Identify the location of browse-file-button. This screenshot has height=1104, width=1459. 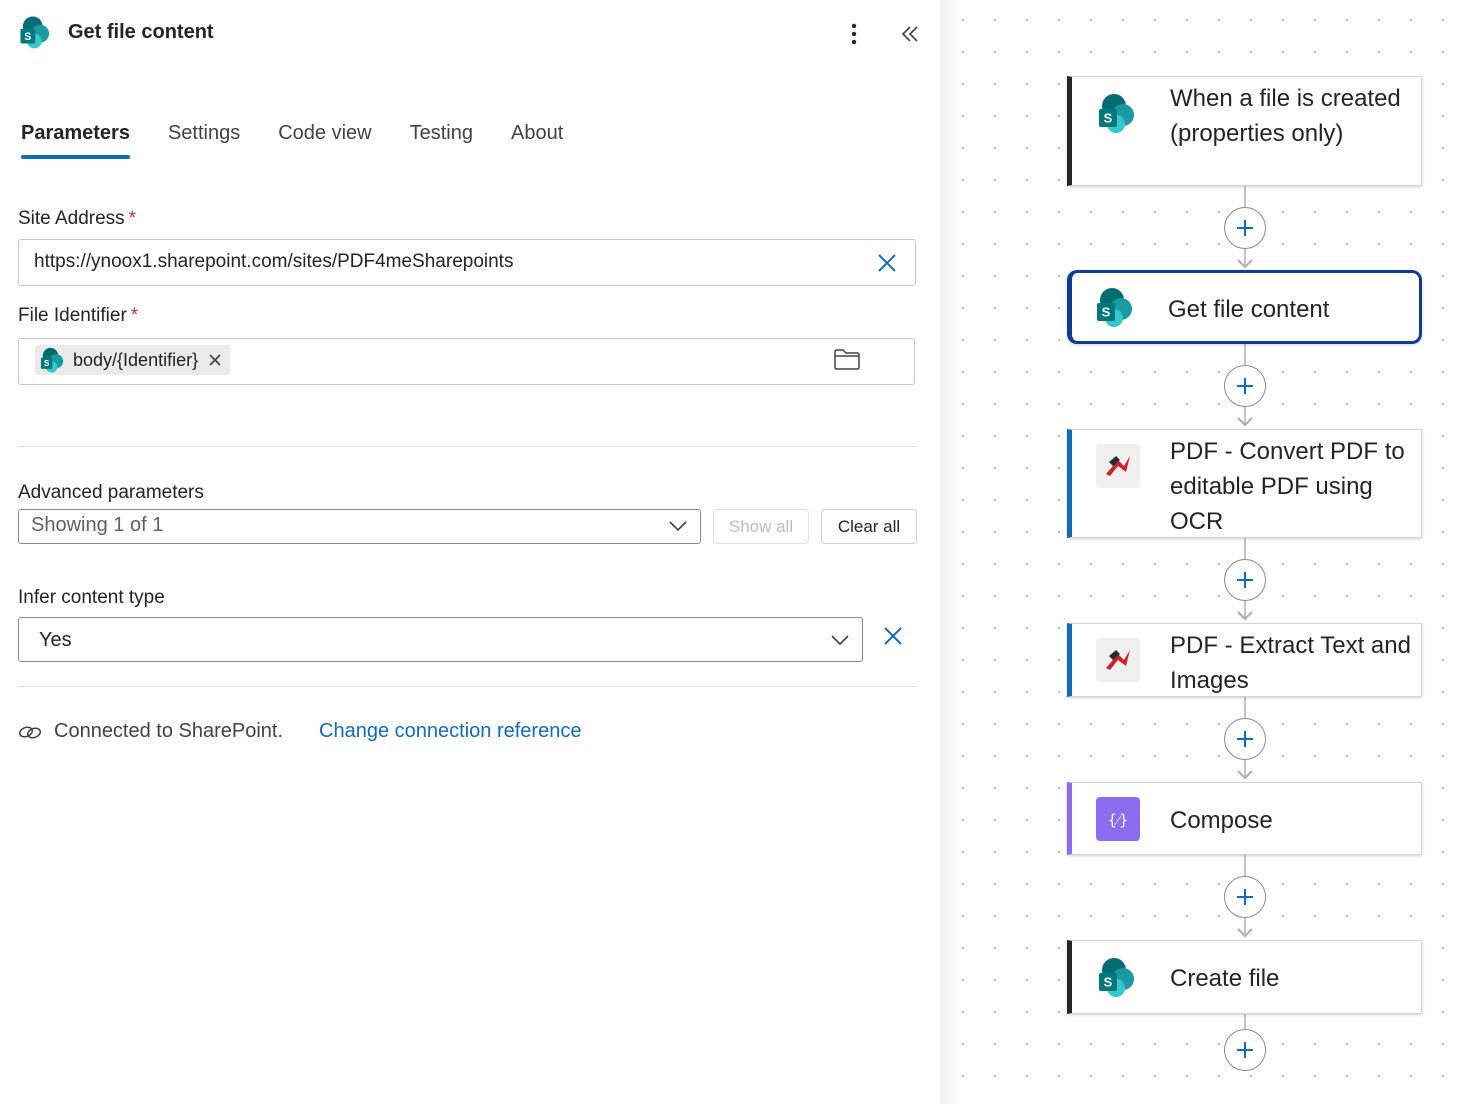
(847, 359).